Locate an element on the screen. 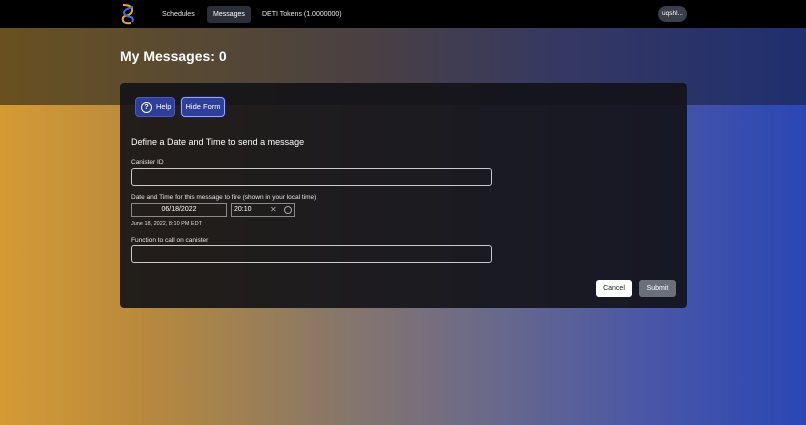 The width and height of the screenshot is (806, 425). clear-icon: ✕ is located at coordinates (273, 210).